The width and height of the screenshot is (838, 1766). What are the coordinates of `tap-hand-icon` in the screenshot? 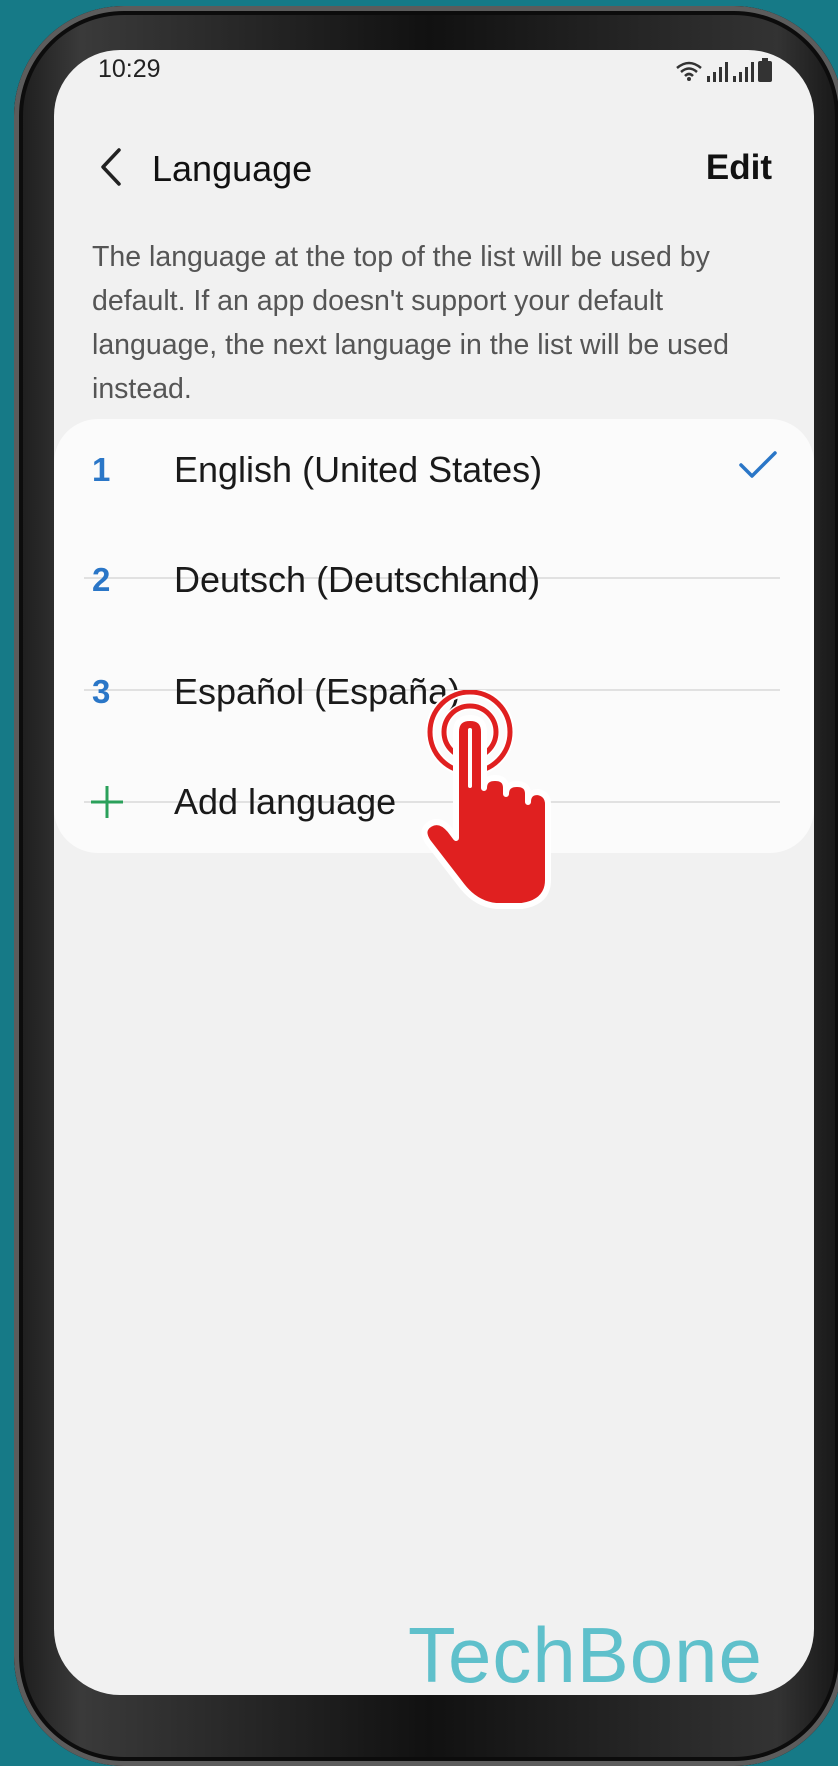 It's located at (486, 799).